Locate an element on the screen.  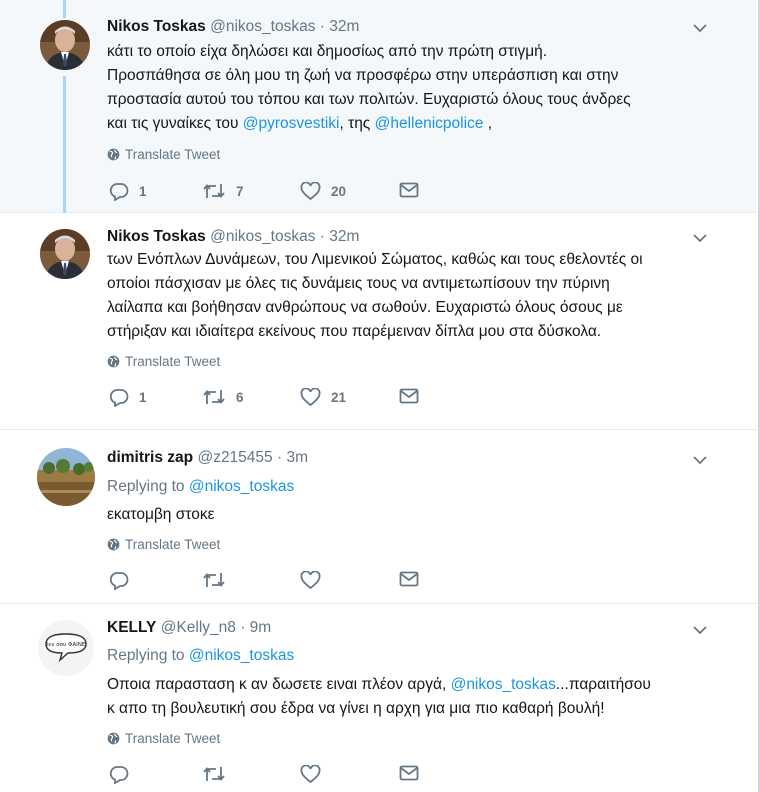
tweet-text: εκατομβη στοκε is located at coordinates (407, 515).